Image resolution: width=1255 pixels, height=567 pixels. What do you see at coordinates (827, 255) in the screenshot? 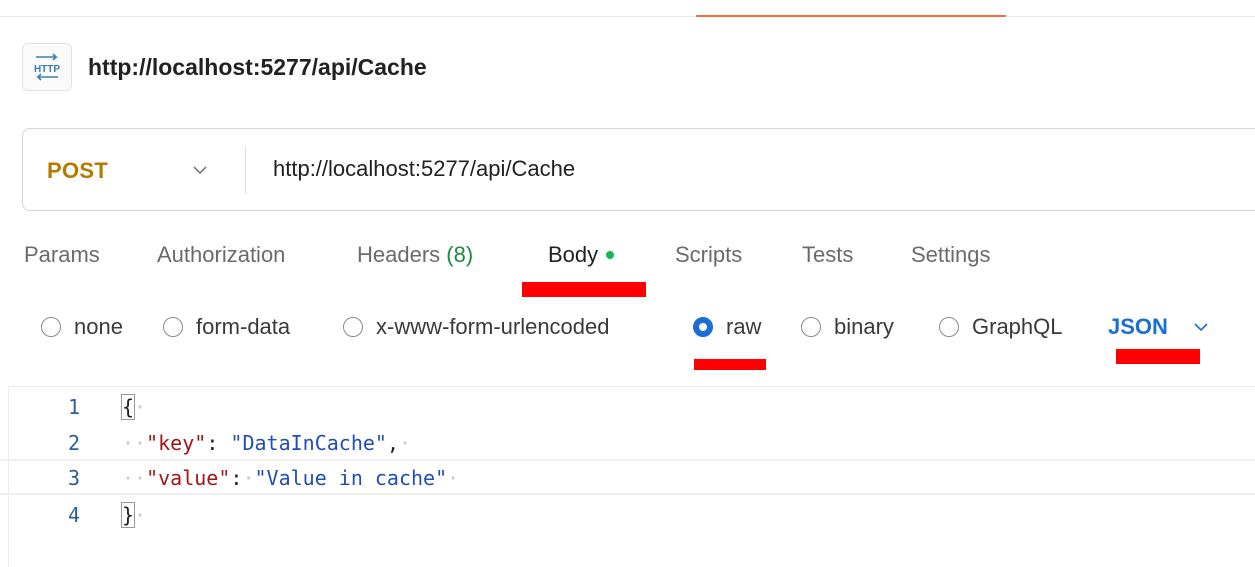
I see `tab-tests: Tests` at bounding box center [827, 255].